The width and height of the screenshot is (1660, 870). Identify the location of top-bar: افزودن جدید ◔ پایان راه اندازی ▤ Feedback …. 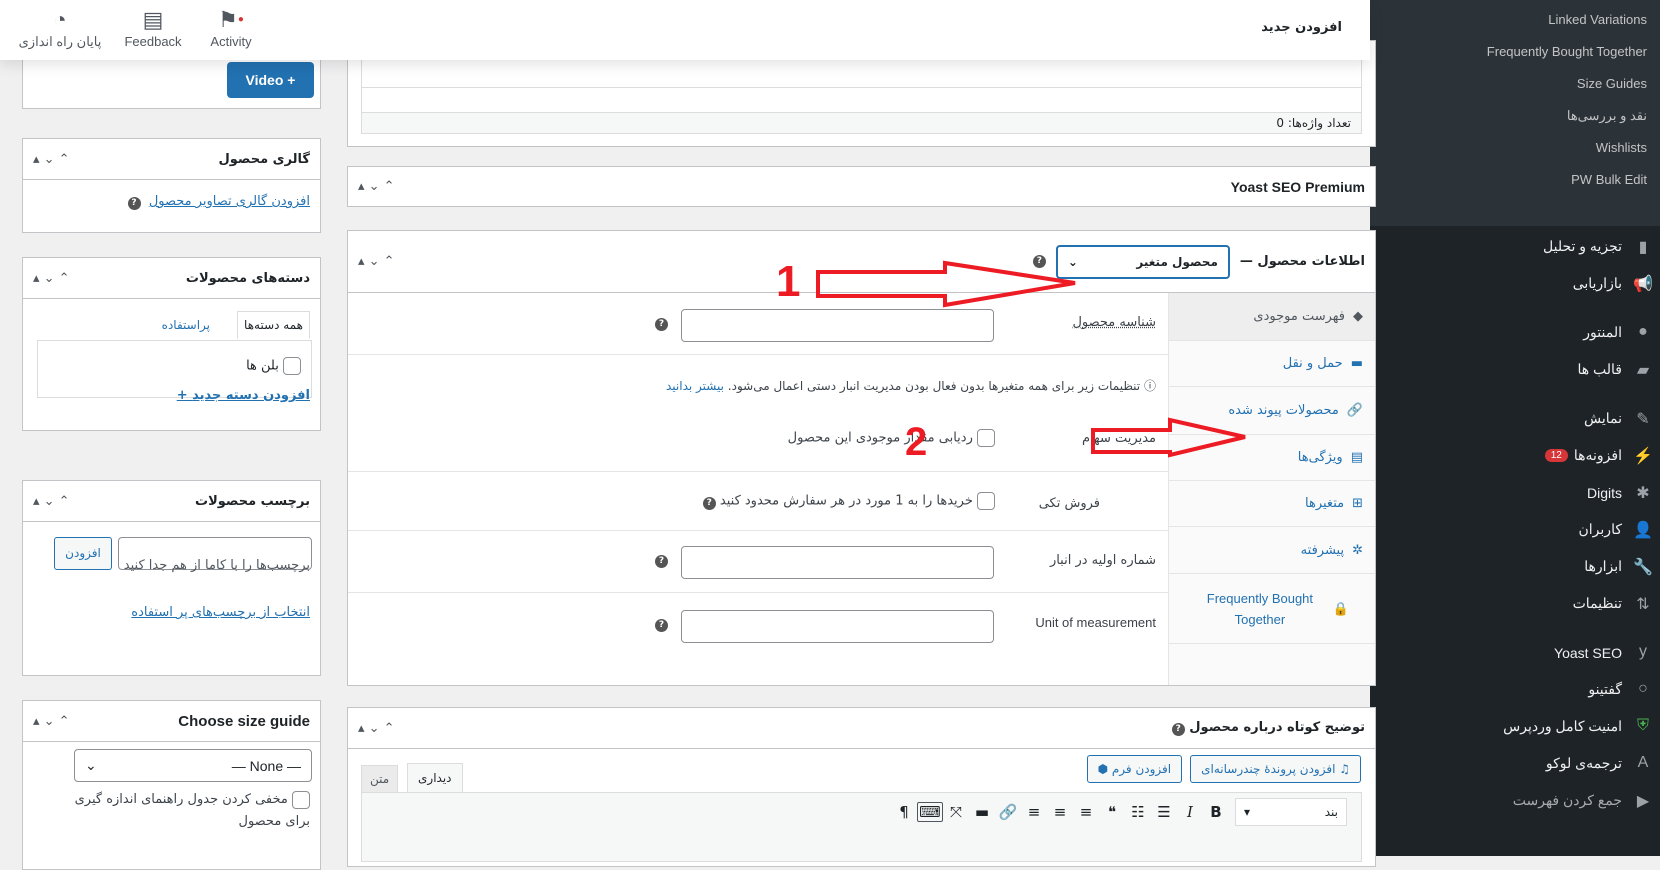
(685, 30).